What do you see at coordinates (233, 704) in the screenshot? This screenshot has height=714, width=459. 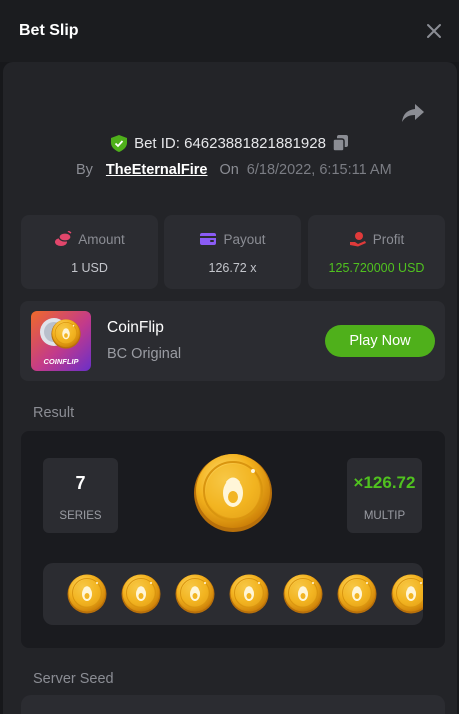 I see `server-seed-field` at bounding box center [233, 704].